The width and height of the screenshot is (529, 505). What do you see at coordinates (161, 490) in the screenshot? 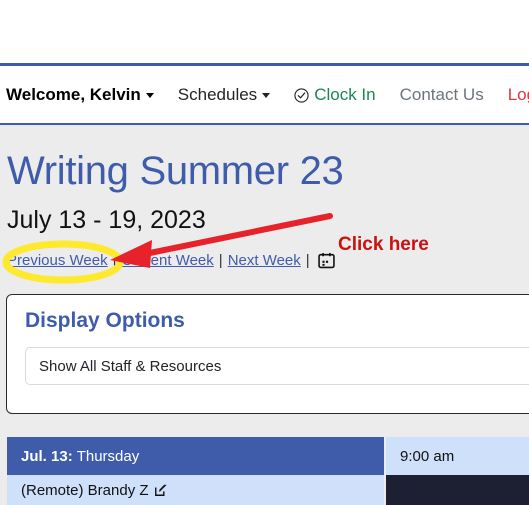
I see `edit-square-icon` at bounding box center [161, 490].